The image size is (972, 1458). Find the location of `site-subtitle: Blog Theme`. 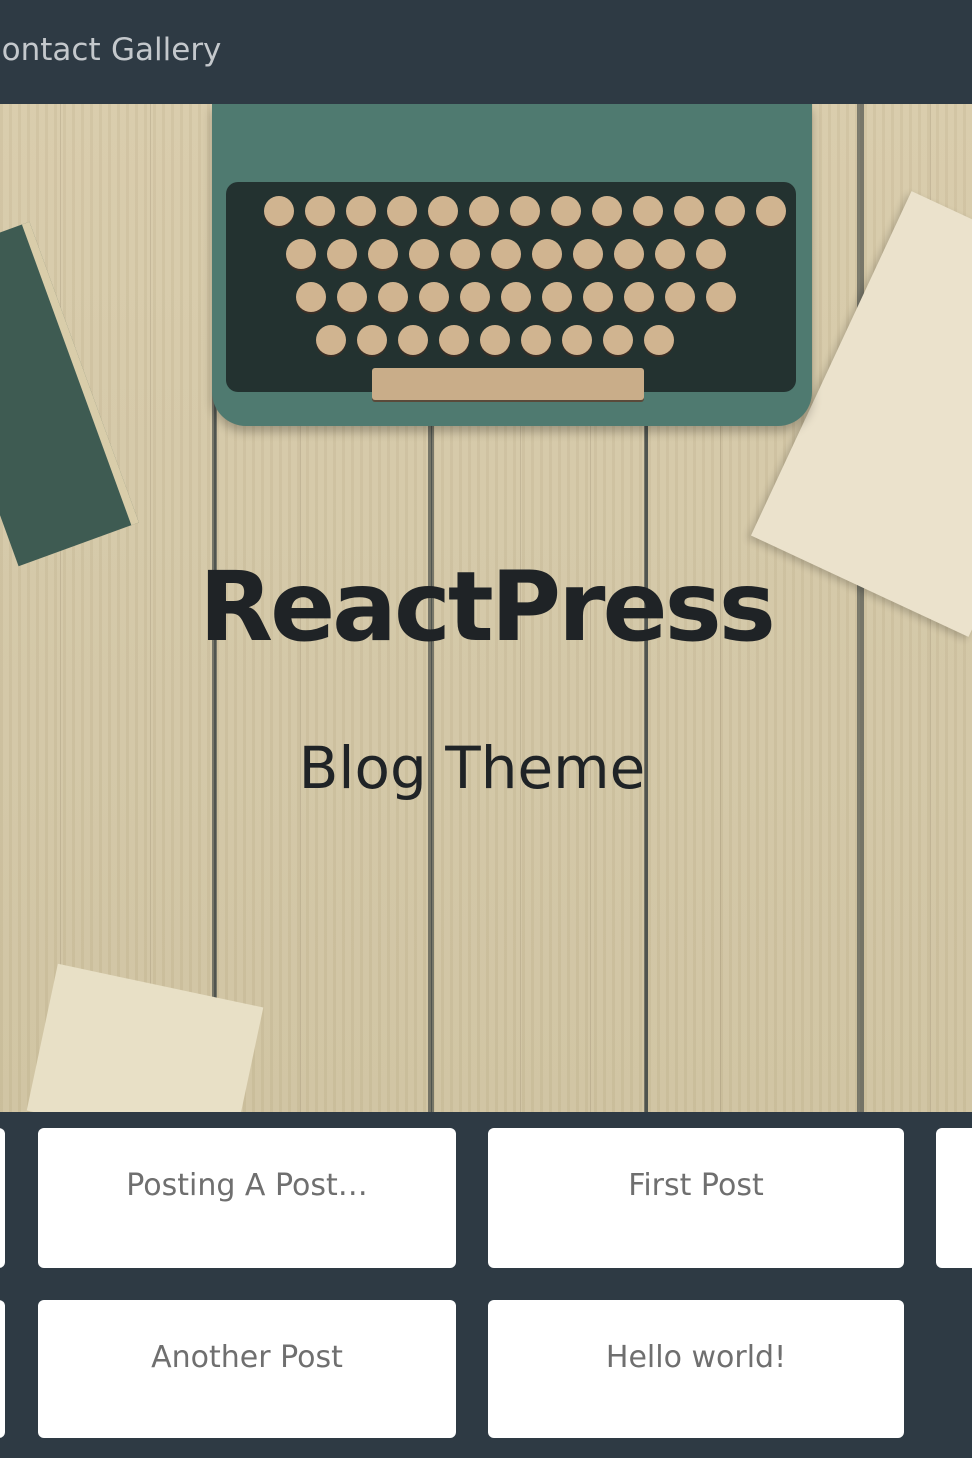

site-subtitle: Blog Theme is located at coordinates (472, 768).